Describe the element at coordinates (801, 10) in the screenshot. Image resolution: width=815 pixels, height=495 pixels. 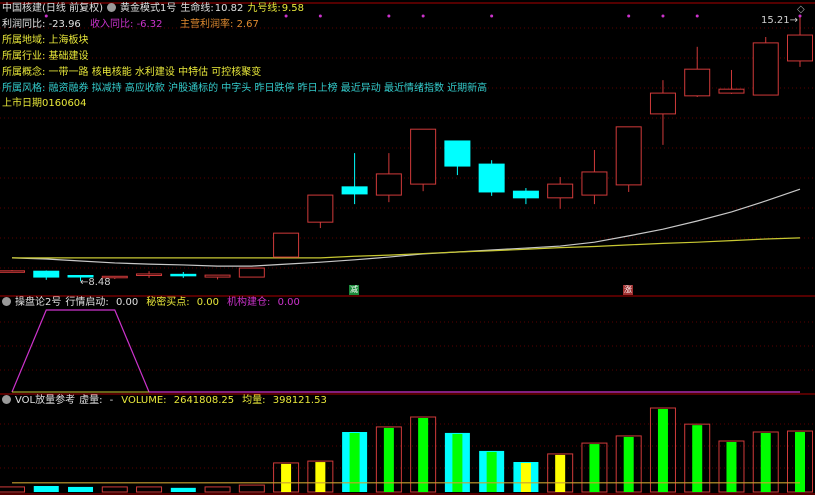
I see `diamond-icon: ◇` at that location.